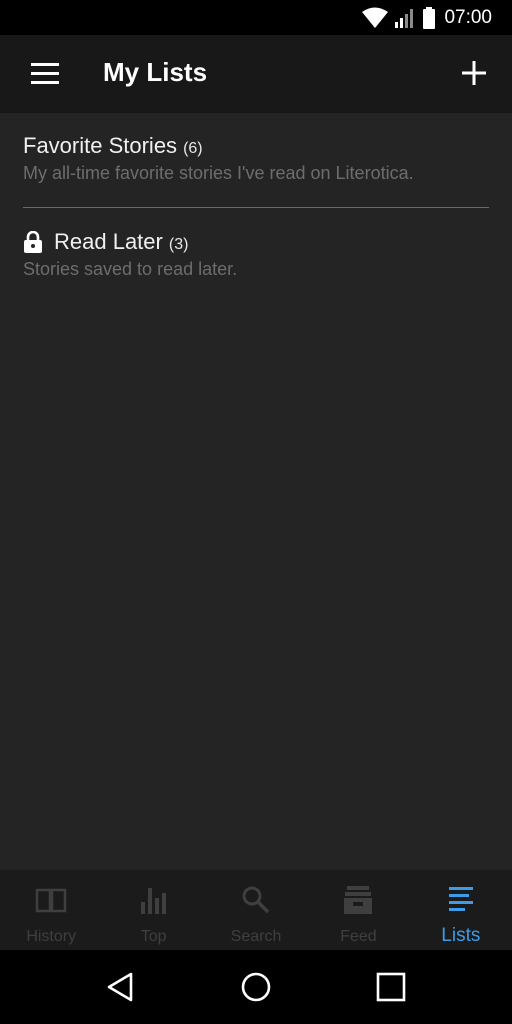 The width and height of the screenshot is (512, 1024). I want to click on nav-item-search: Search, so click(256, 910).